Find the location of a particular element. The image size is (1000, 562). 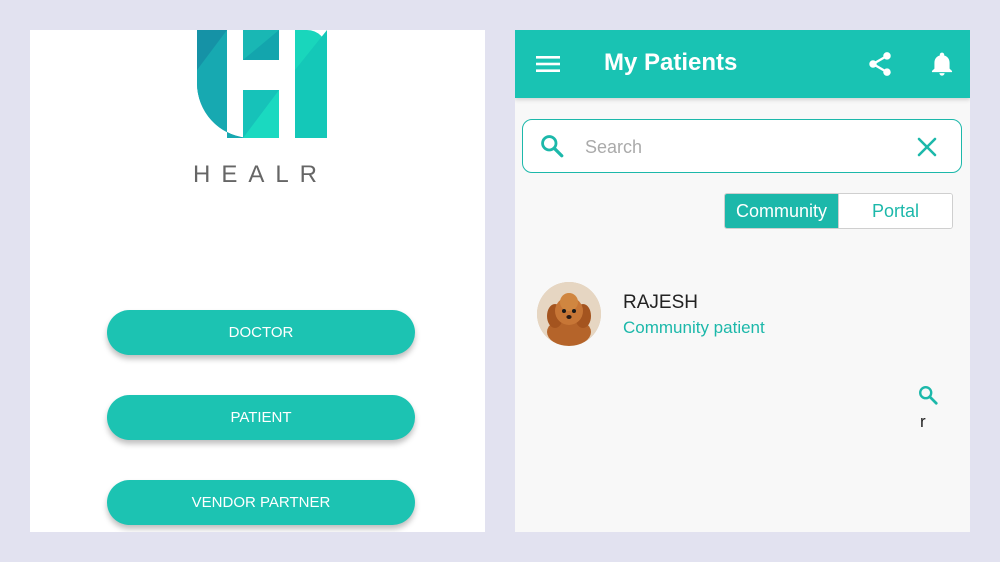

healr-logo is located at coordinates (262, 84).